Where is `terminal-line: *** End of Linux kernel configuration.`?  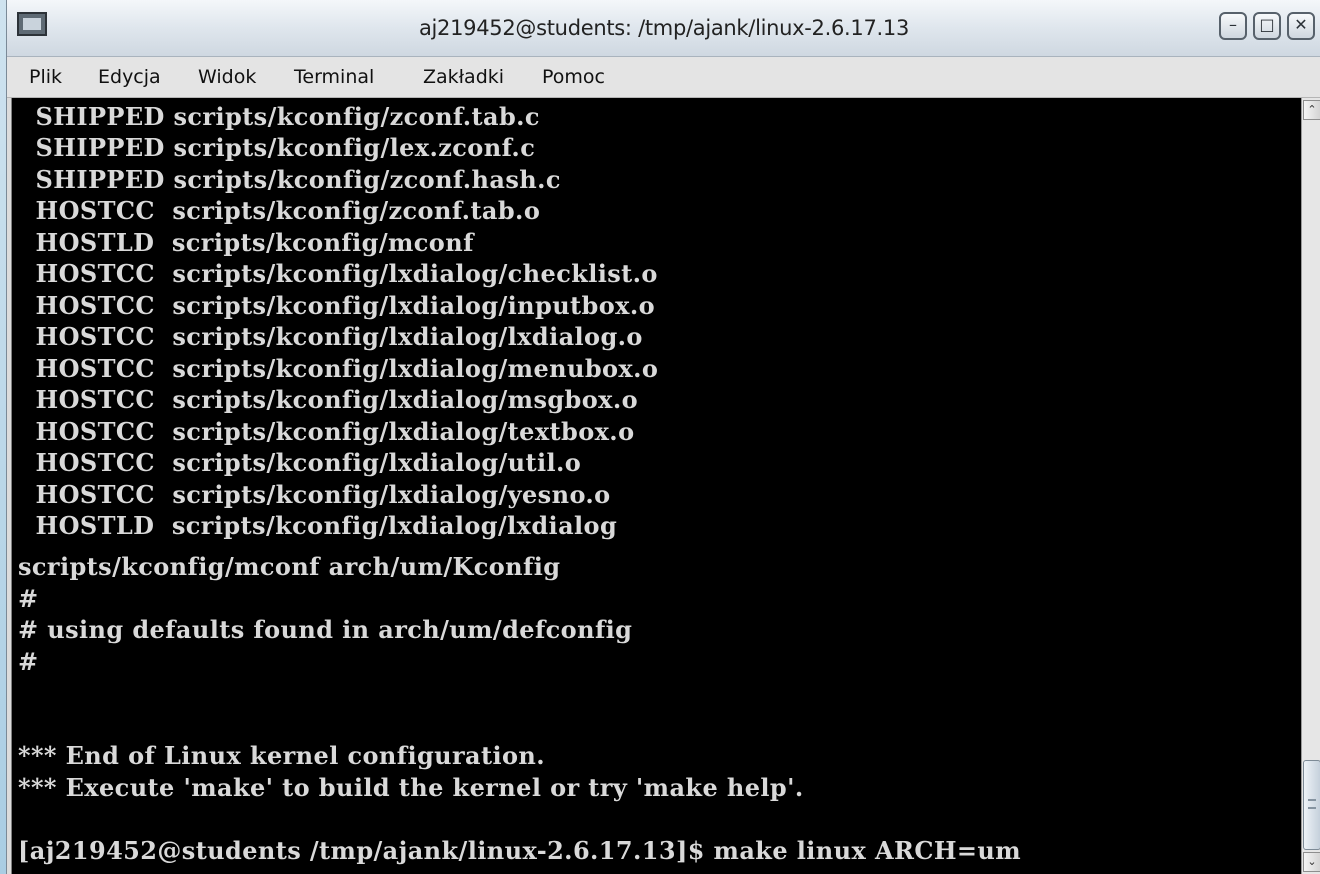
terminal-line: *** End of Linux kernel configuration. is located at coordinates (282, 755).